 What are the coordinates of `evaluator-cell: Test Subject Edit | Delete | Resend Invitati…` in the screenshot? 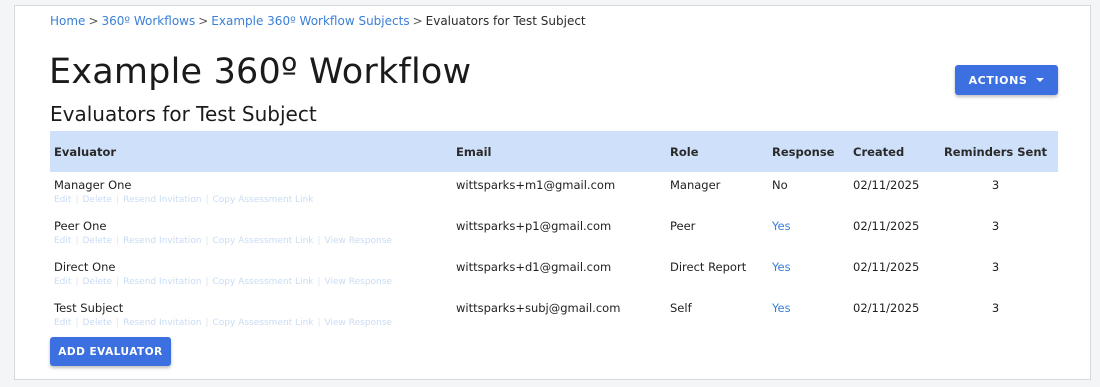 It's located at (251, 315).